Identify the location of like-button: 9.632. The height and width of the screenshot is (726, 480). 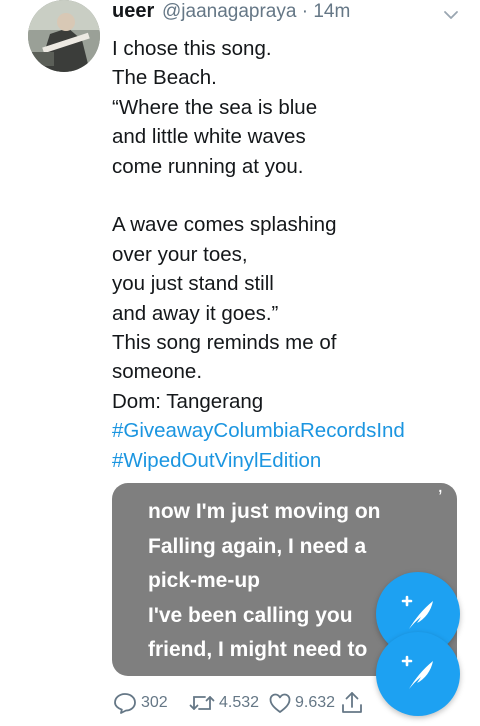
(301, 703).